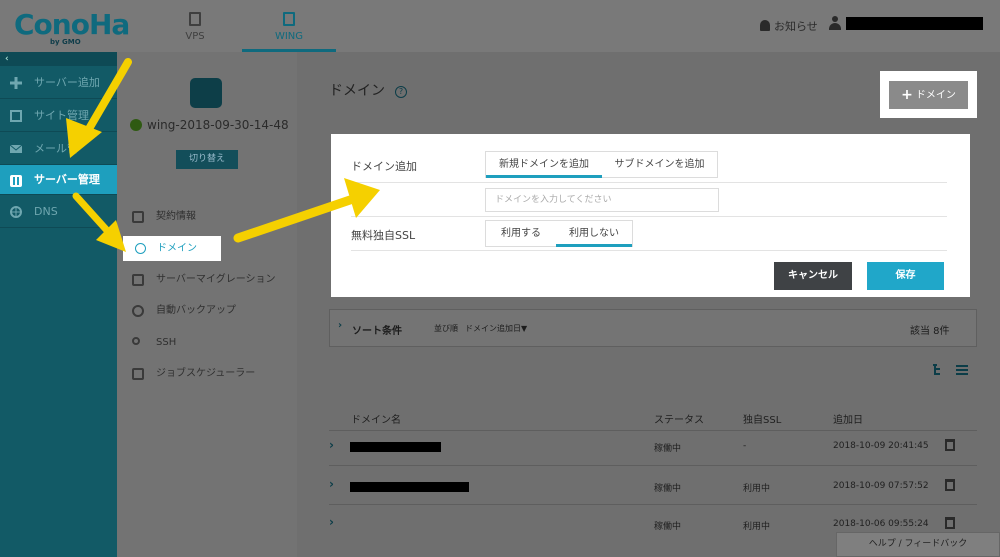 This screenshot has height=557, width=1000. Describe the element at coordinates (99, 108) in the screenshot. I see `arrow-to-server-menu` at that location.